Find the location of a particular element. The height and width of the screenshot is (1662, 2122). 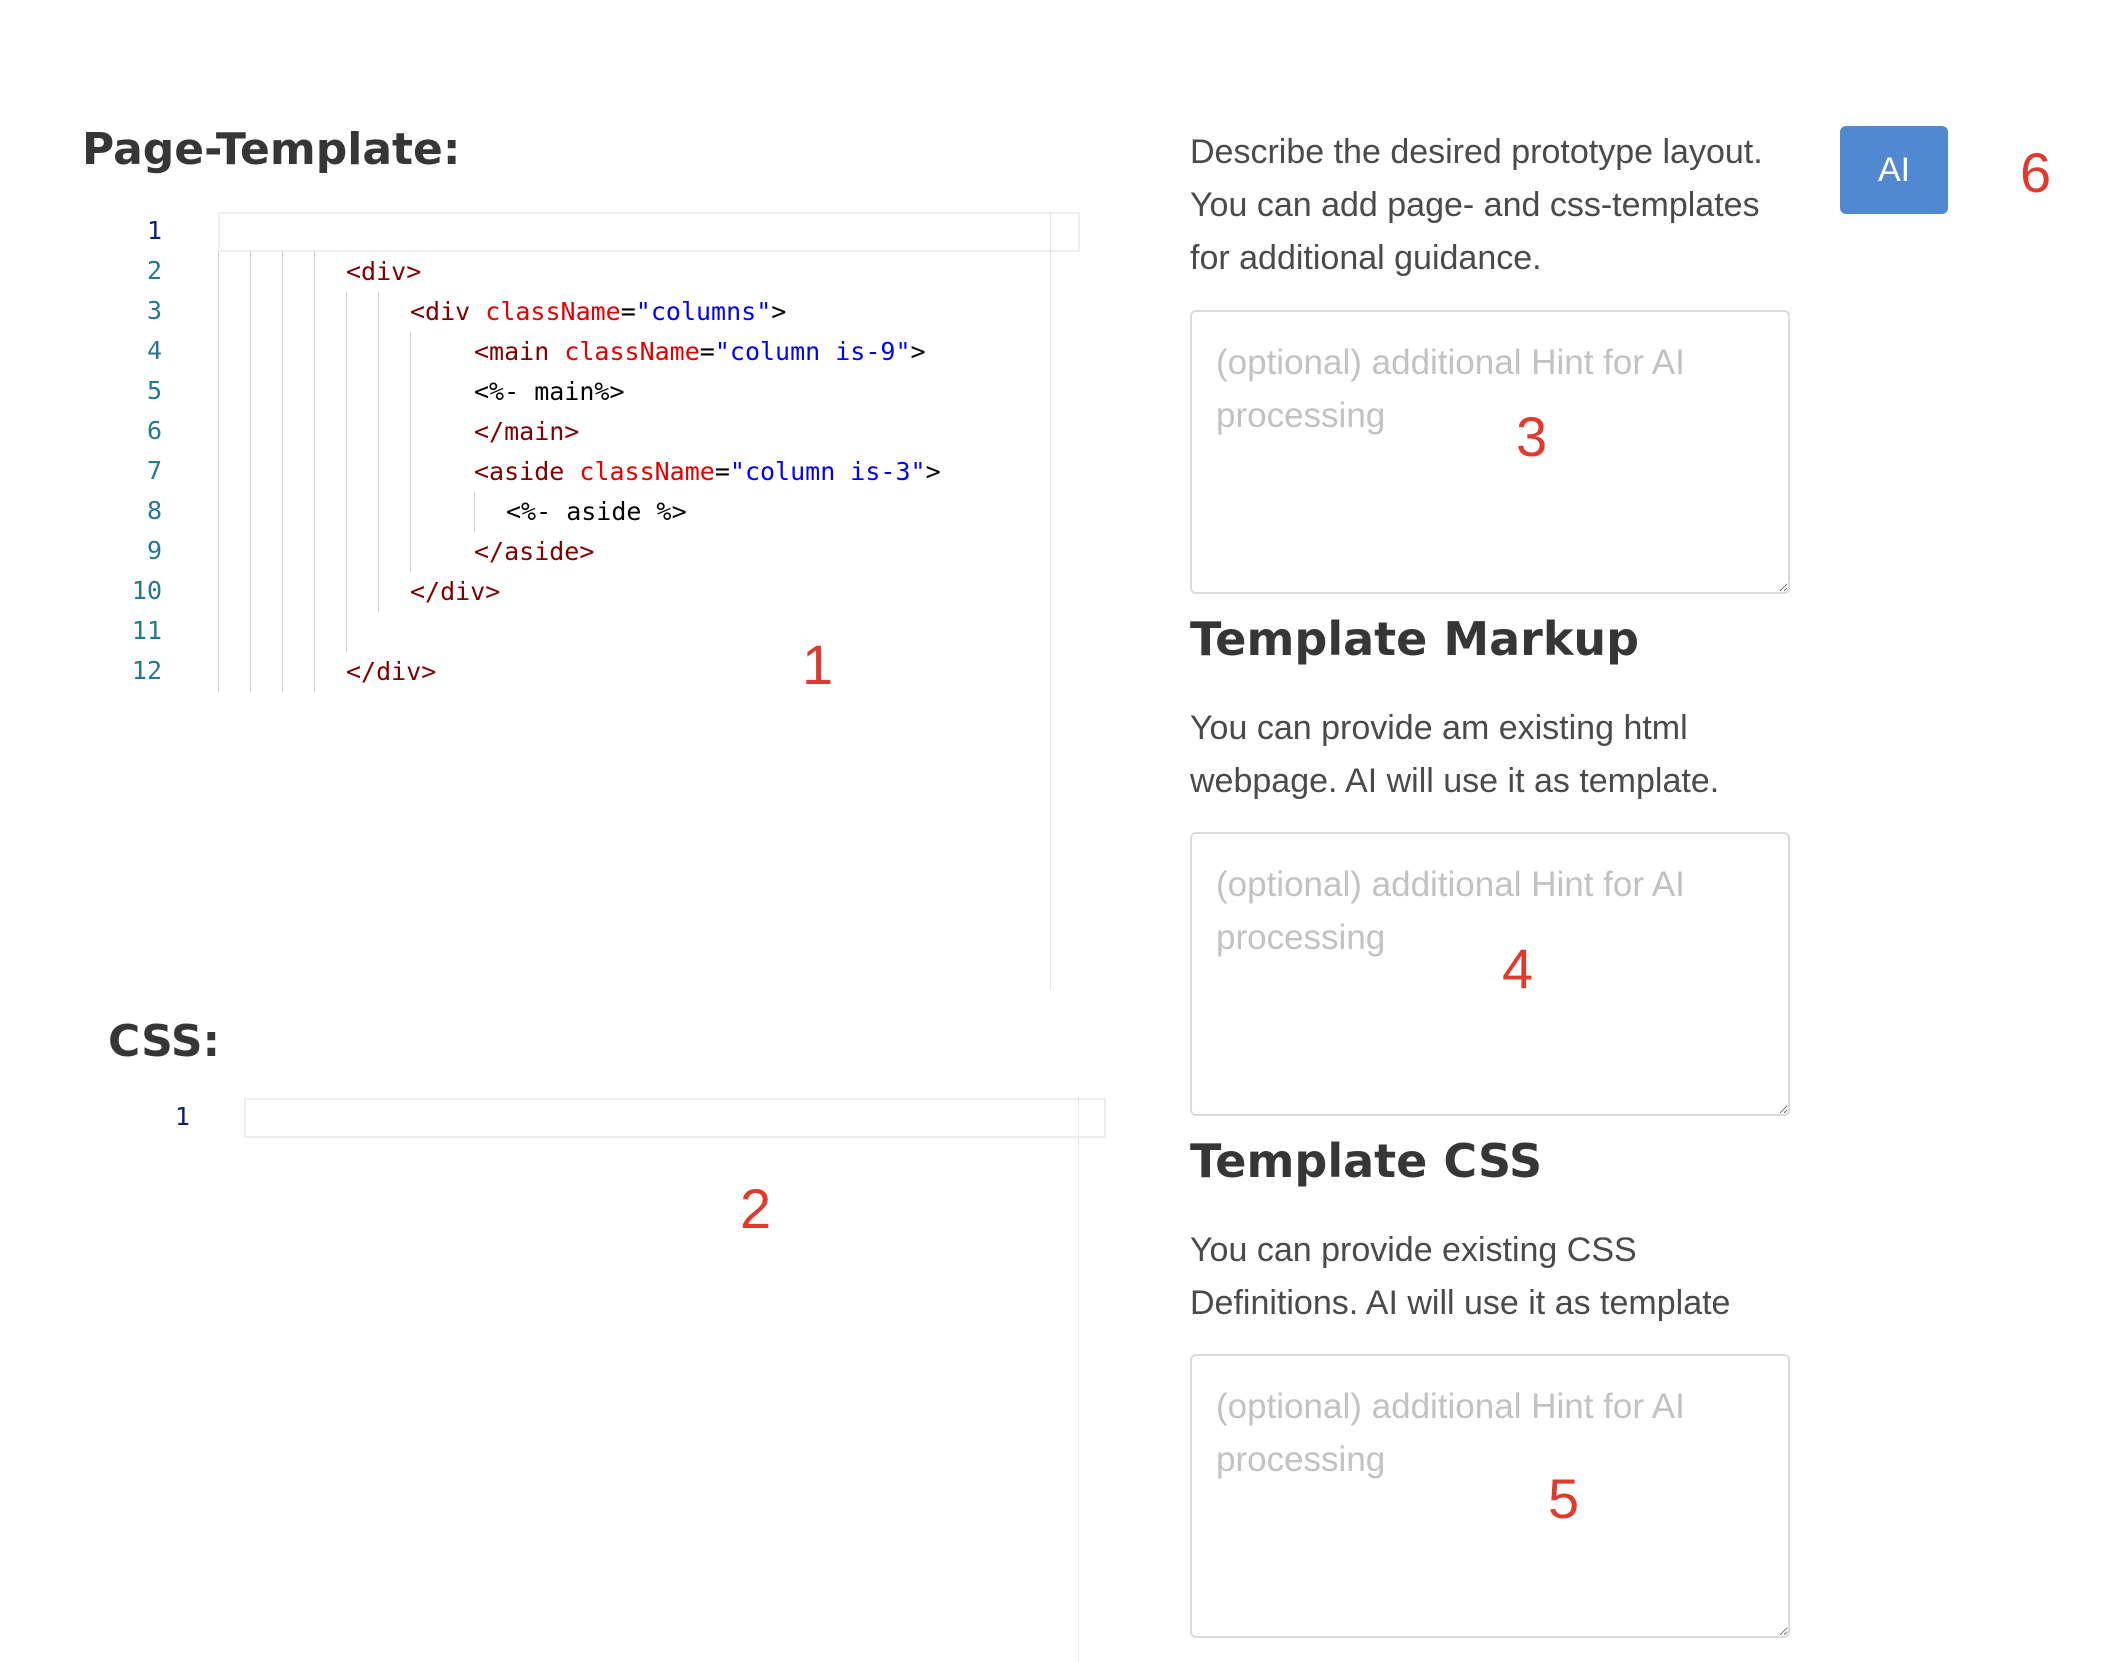

code-line-2: <div> is located at coordinates (383, 272).